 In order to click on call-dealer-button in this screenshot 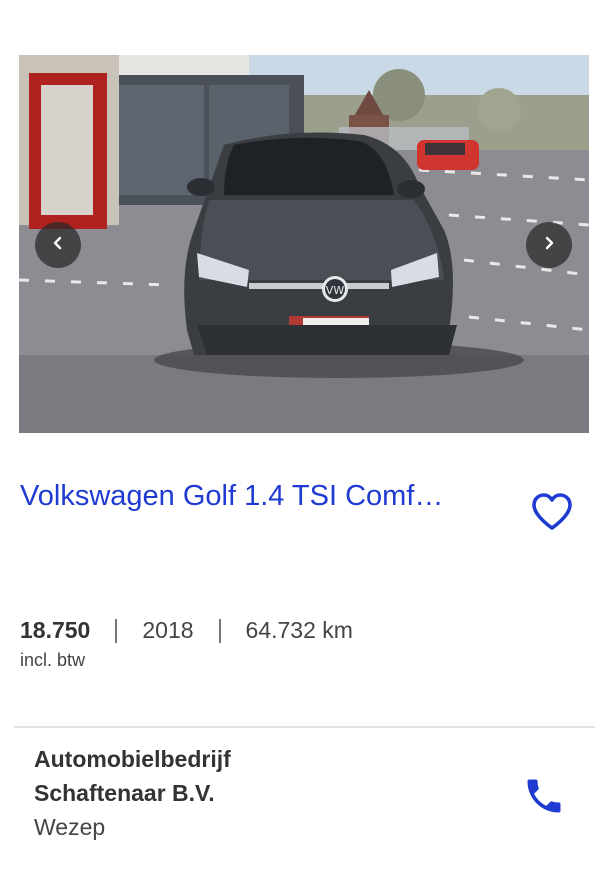, I will do `click(544, 796)`.